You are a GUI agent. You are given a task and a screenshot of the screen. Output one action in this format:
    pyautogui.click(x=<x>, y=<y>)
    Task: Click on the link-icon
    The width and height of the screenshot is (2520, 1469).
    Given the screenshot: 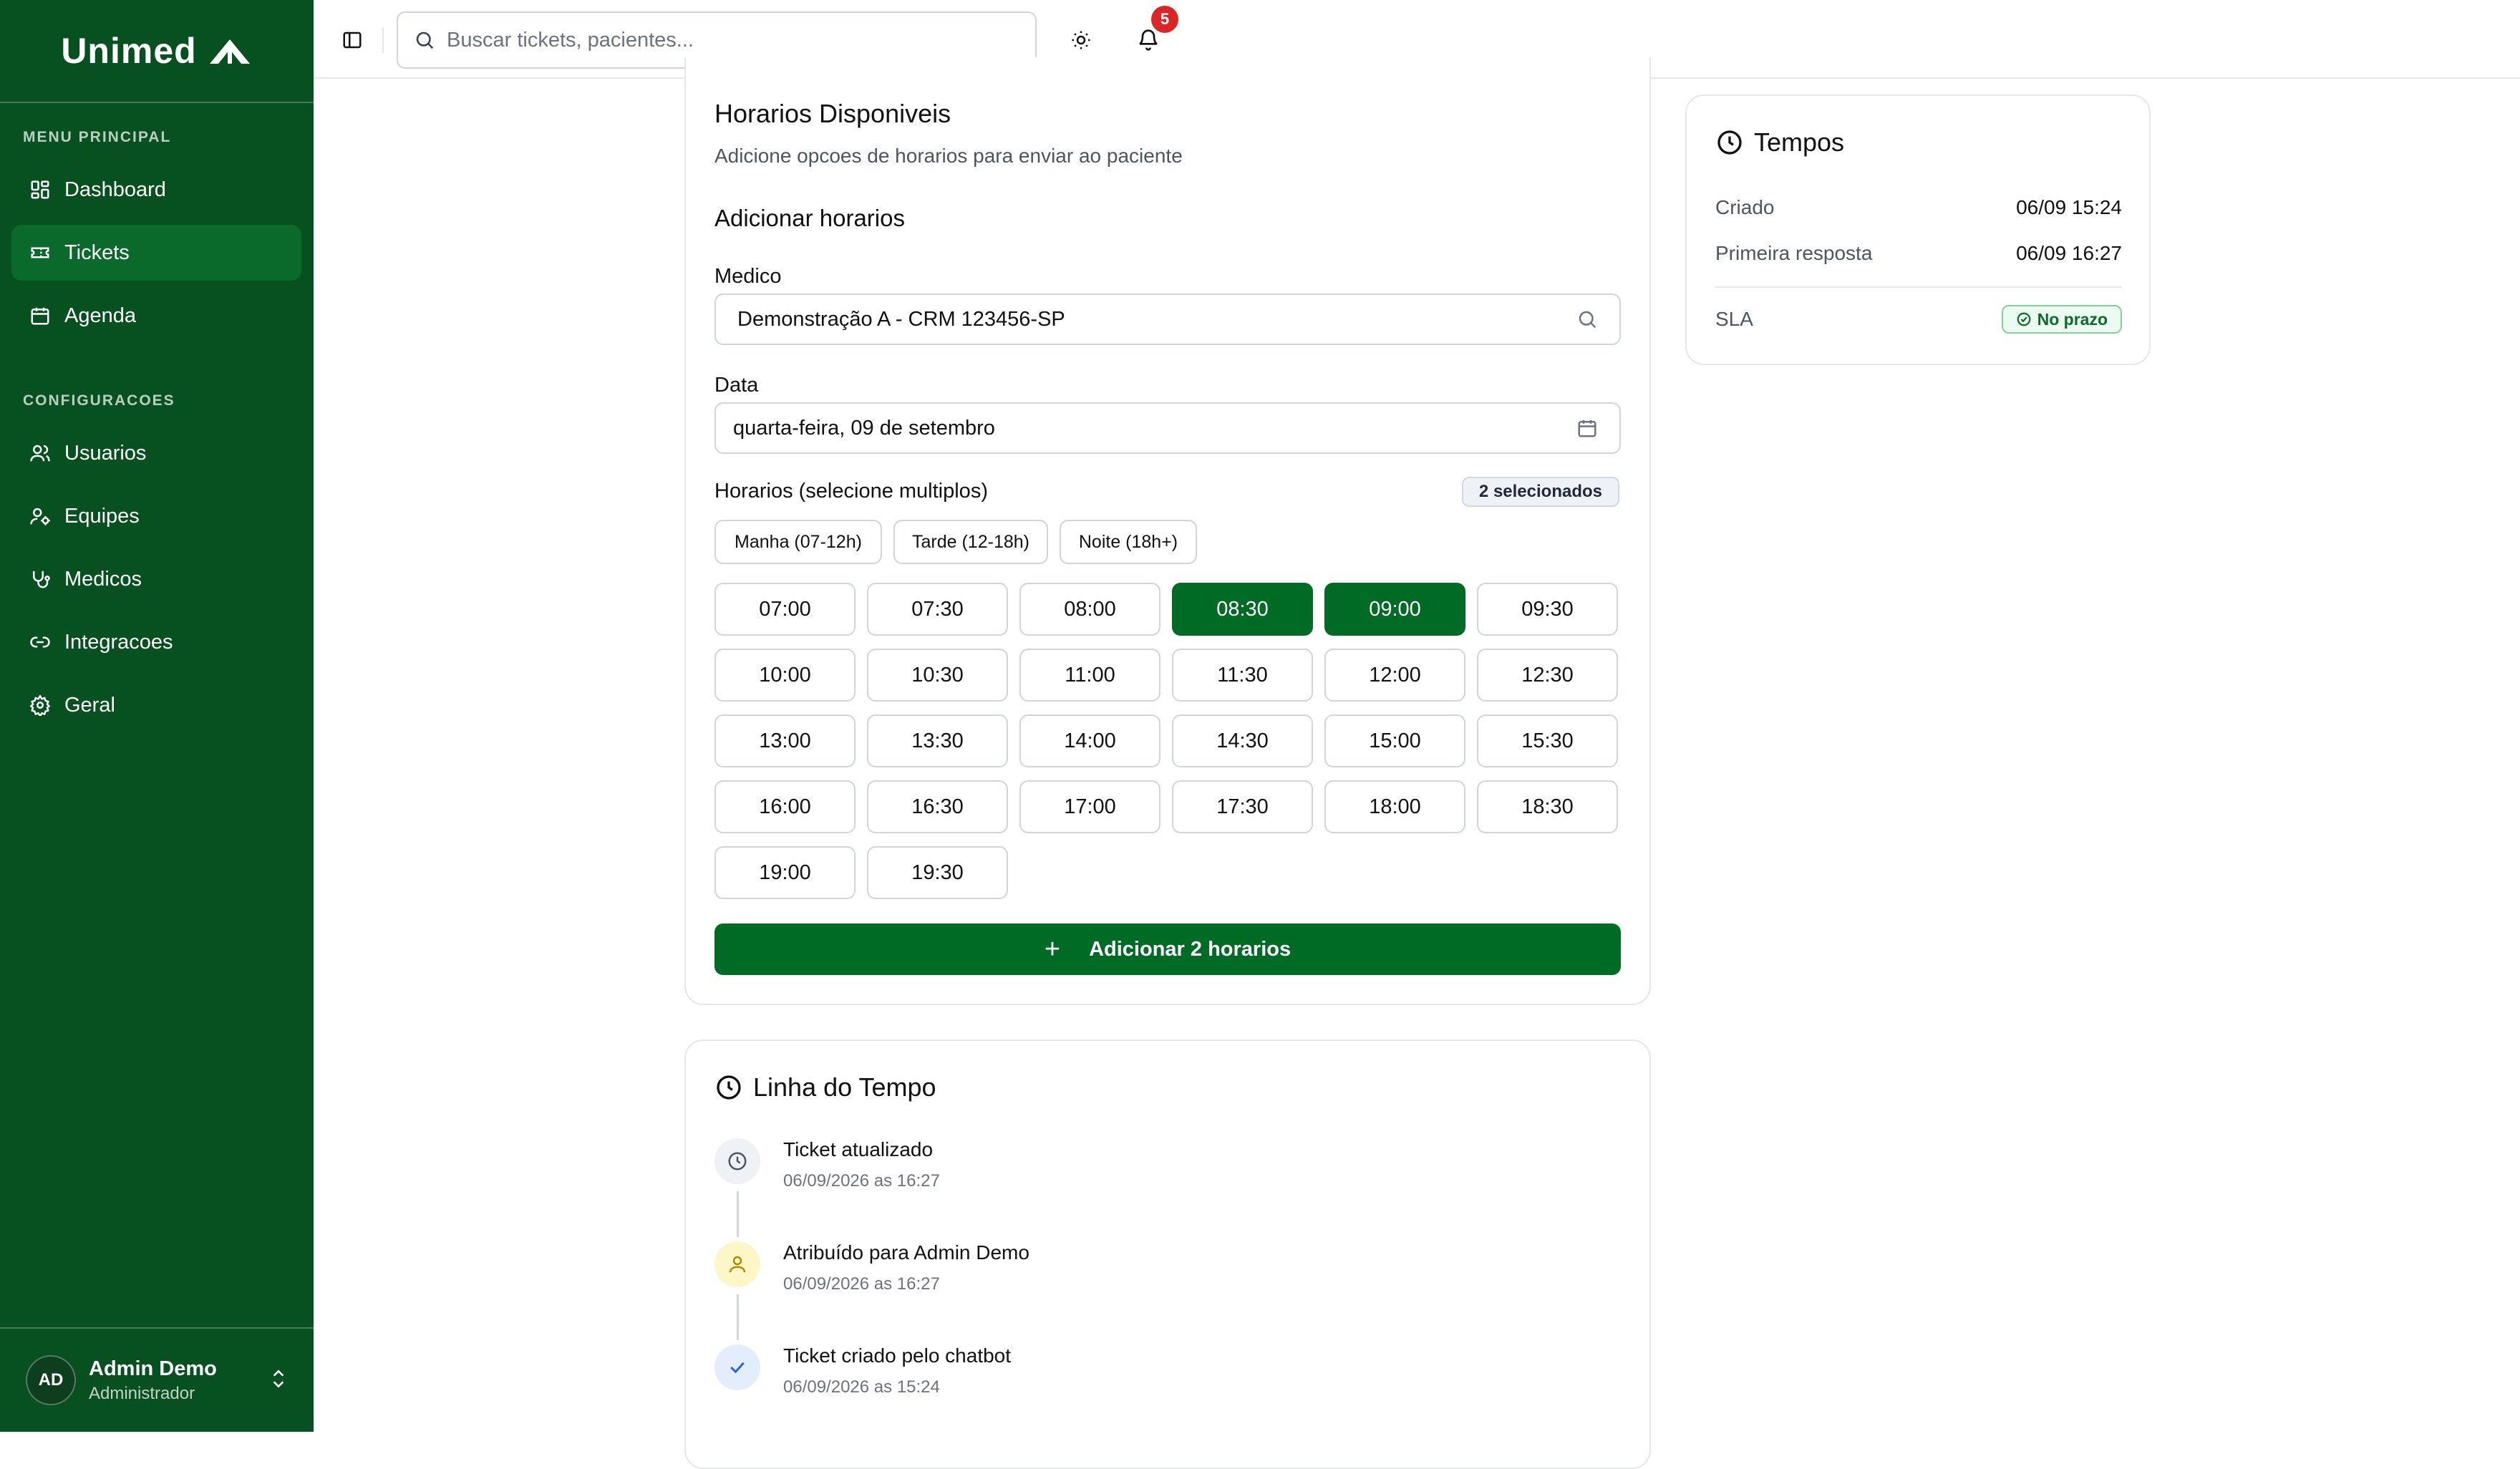 What is the action you would take?
    pyautogui.click(x=40, y=642)
    